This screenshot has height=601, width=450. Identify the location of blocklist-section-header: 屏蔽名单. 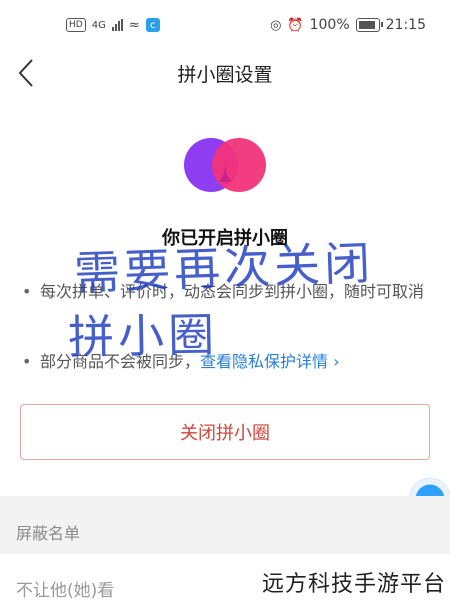
(225, 525).